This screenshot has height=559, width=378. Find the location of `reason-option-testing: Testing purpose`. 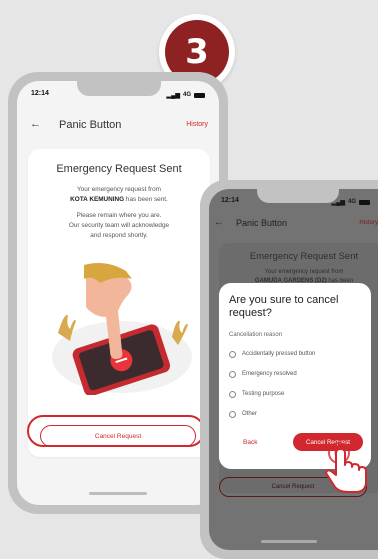

reason-option-testing: Testing purpose is located at coordinates (256, 394).